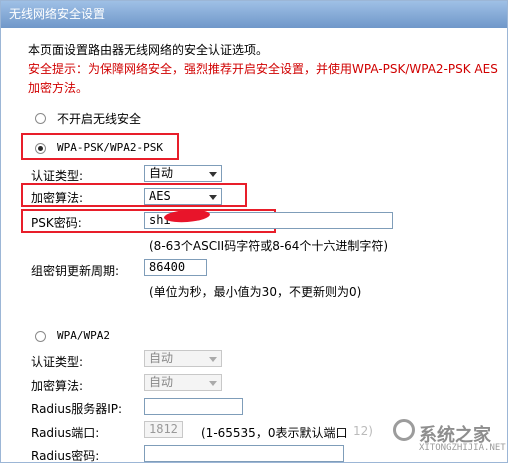 This screenshot has height=463, width=508. What do you see at coordinates (274, 433) in the screenshot?
I see `radius-port-hint: (1-65535，0表示默认端口` at bounding box center [274, 433].